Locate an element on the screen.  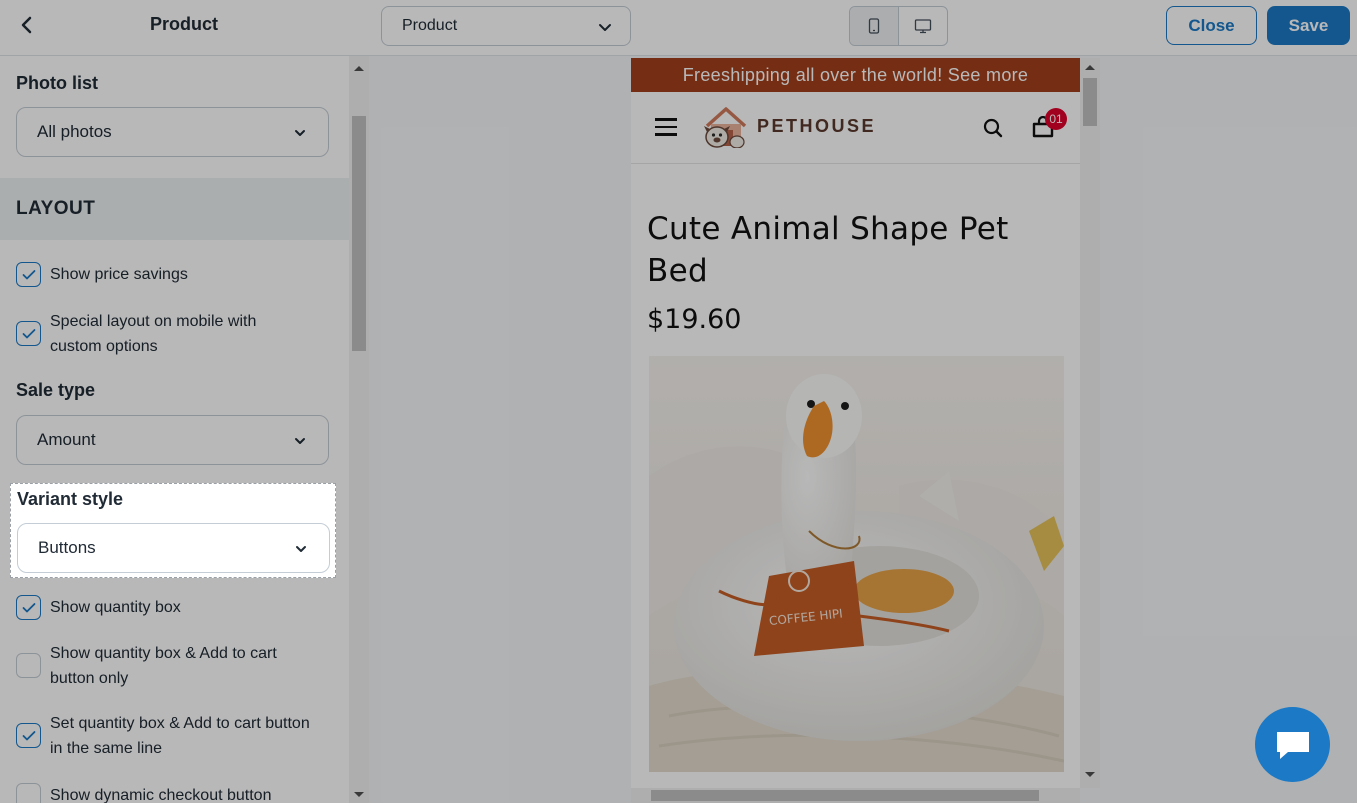
product-price: $19.60 is located at coordinates (694, 319).